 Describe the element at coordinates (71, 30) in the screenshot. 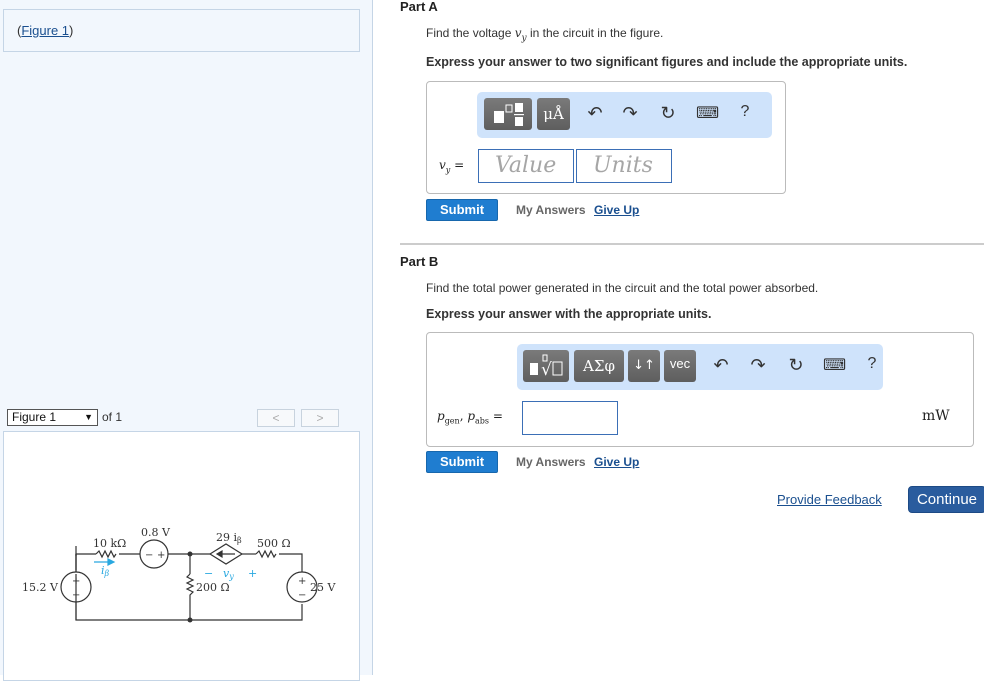

I see `paren-close: )` at that location.